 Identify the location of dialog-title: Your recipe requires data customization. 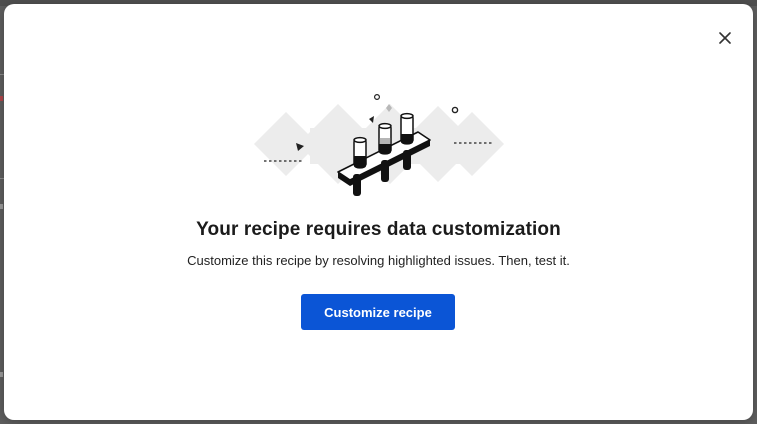
(378, 229).